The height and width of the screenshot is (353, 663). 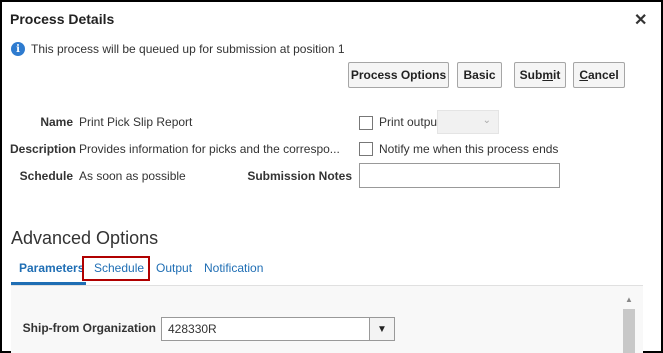 I want to click on print-output-select: ⌄, so click(x=468, y=122).